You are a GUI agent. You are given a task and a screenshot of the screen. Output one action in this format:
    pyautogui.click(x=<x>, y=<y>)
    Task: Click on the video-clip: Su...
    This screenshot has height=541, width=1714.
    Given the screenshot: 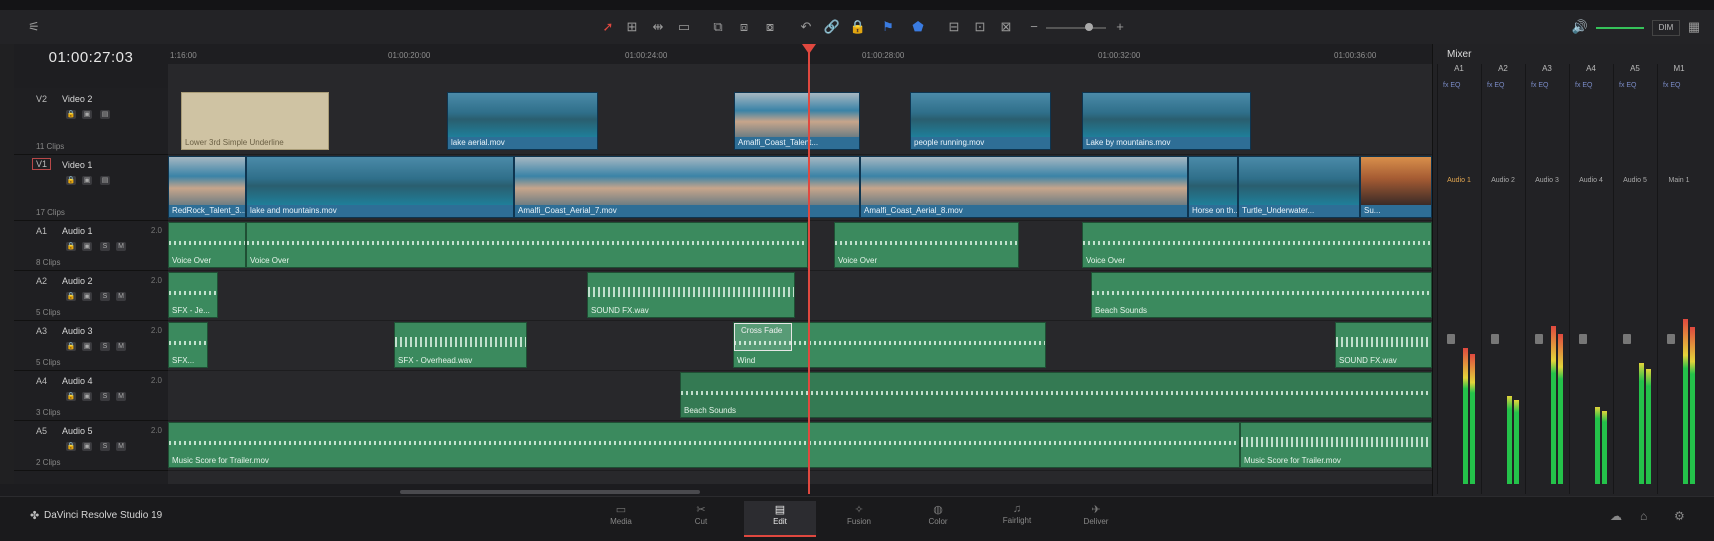 What is the action you would take?
    pyautogui.click(x=1396, y=187)
    